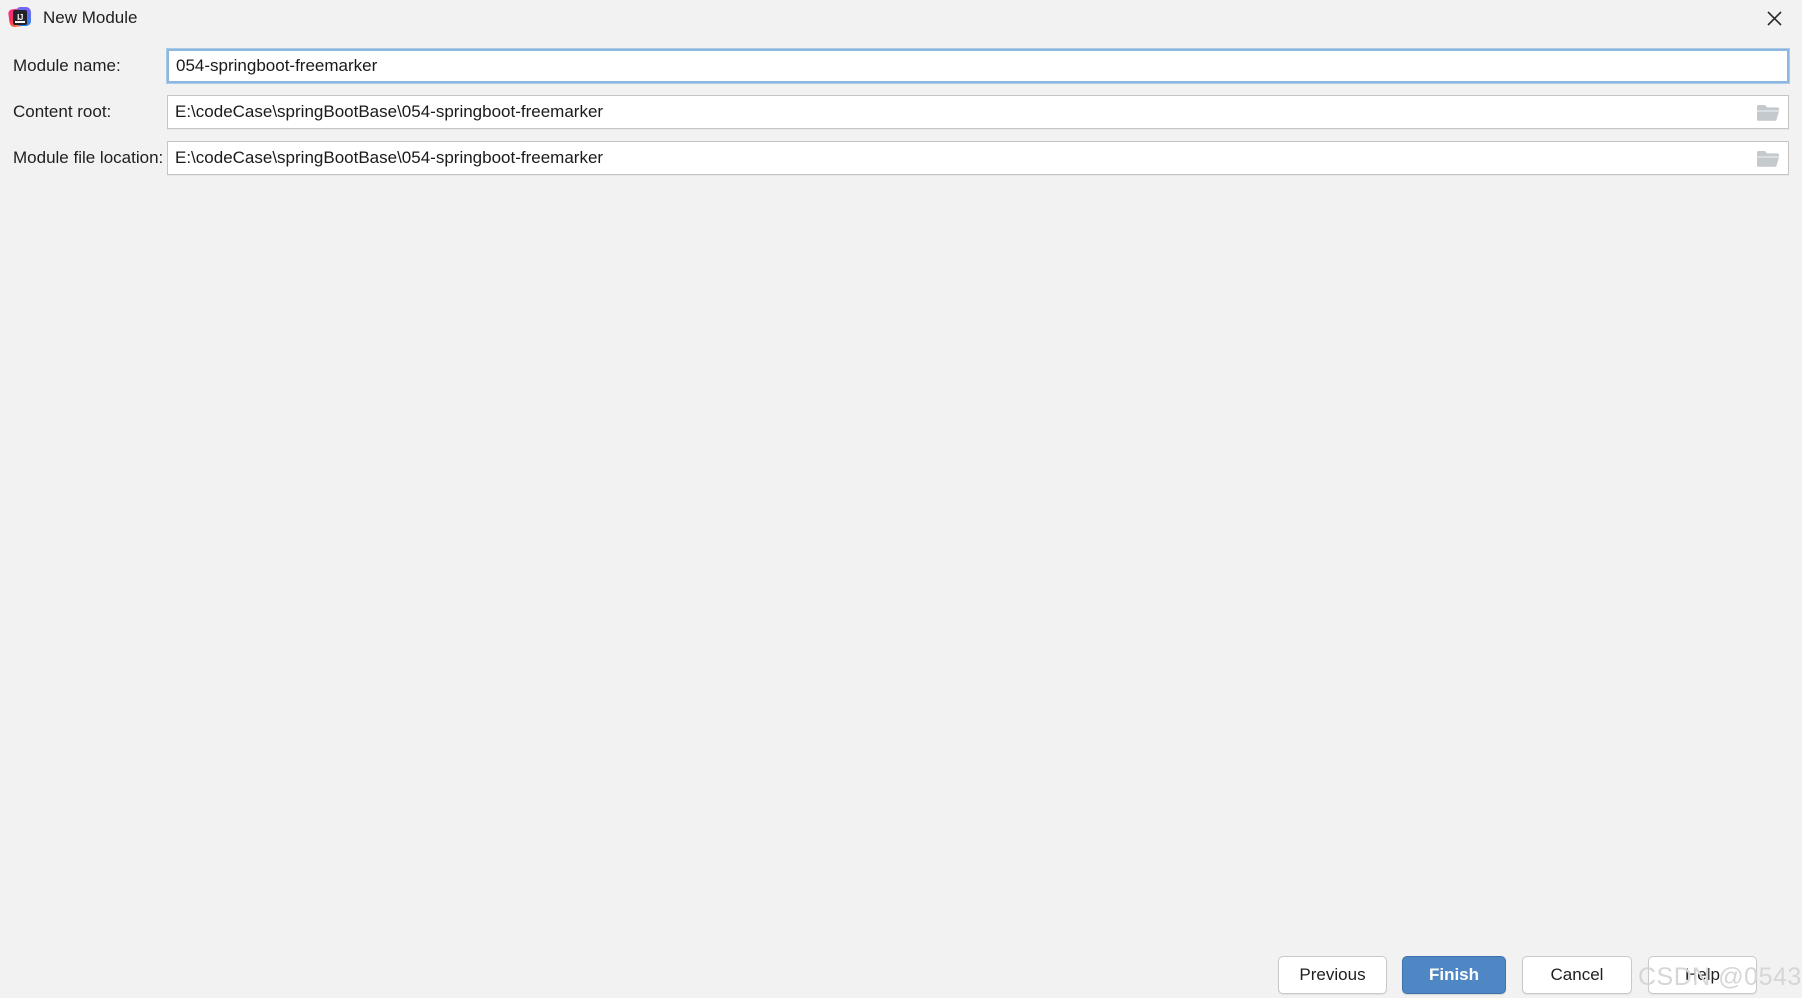 The image size is (1802, 998). What do you see at coordinates (1774, 18) in the screenshot?
I see `close-icon` at bounding box center [1774, 18].